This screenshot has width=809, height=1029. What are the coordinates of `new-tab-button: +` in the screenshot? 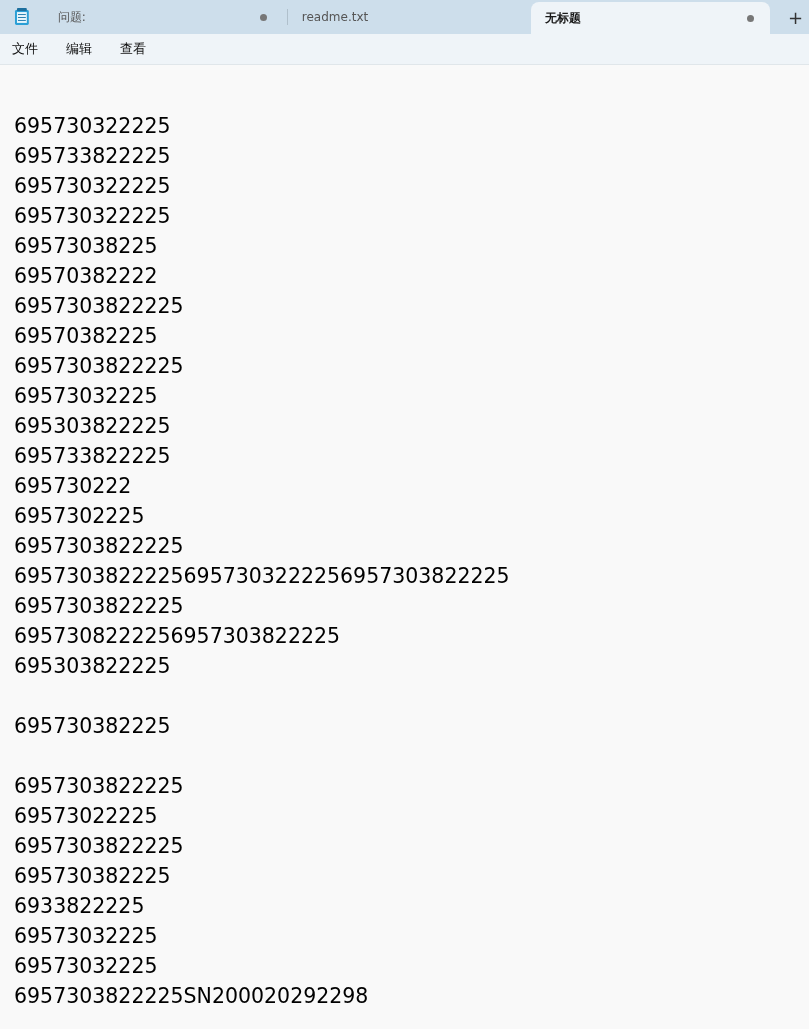 It's located at (795, 17).